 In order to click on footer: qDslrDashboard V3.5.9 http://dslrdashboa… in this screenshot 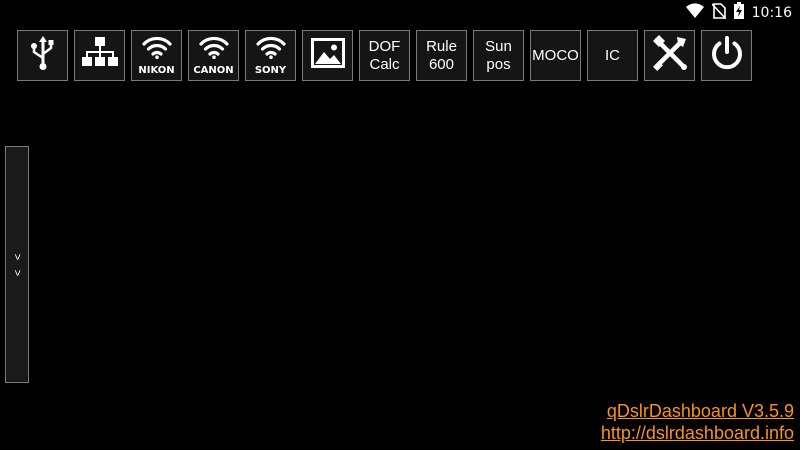, I will do `click(697, 422)`.